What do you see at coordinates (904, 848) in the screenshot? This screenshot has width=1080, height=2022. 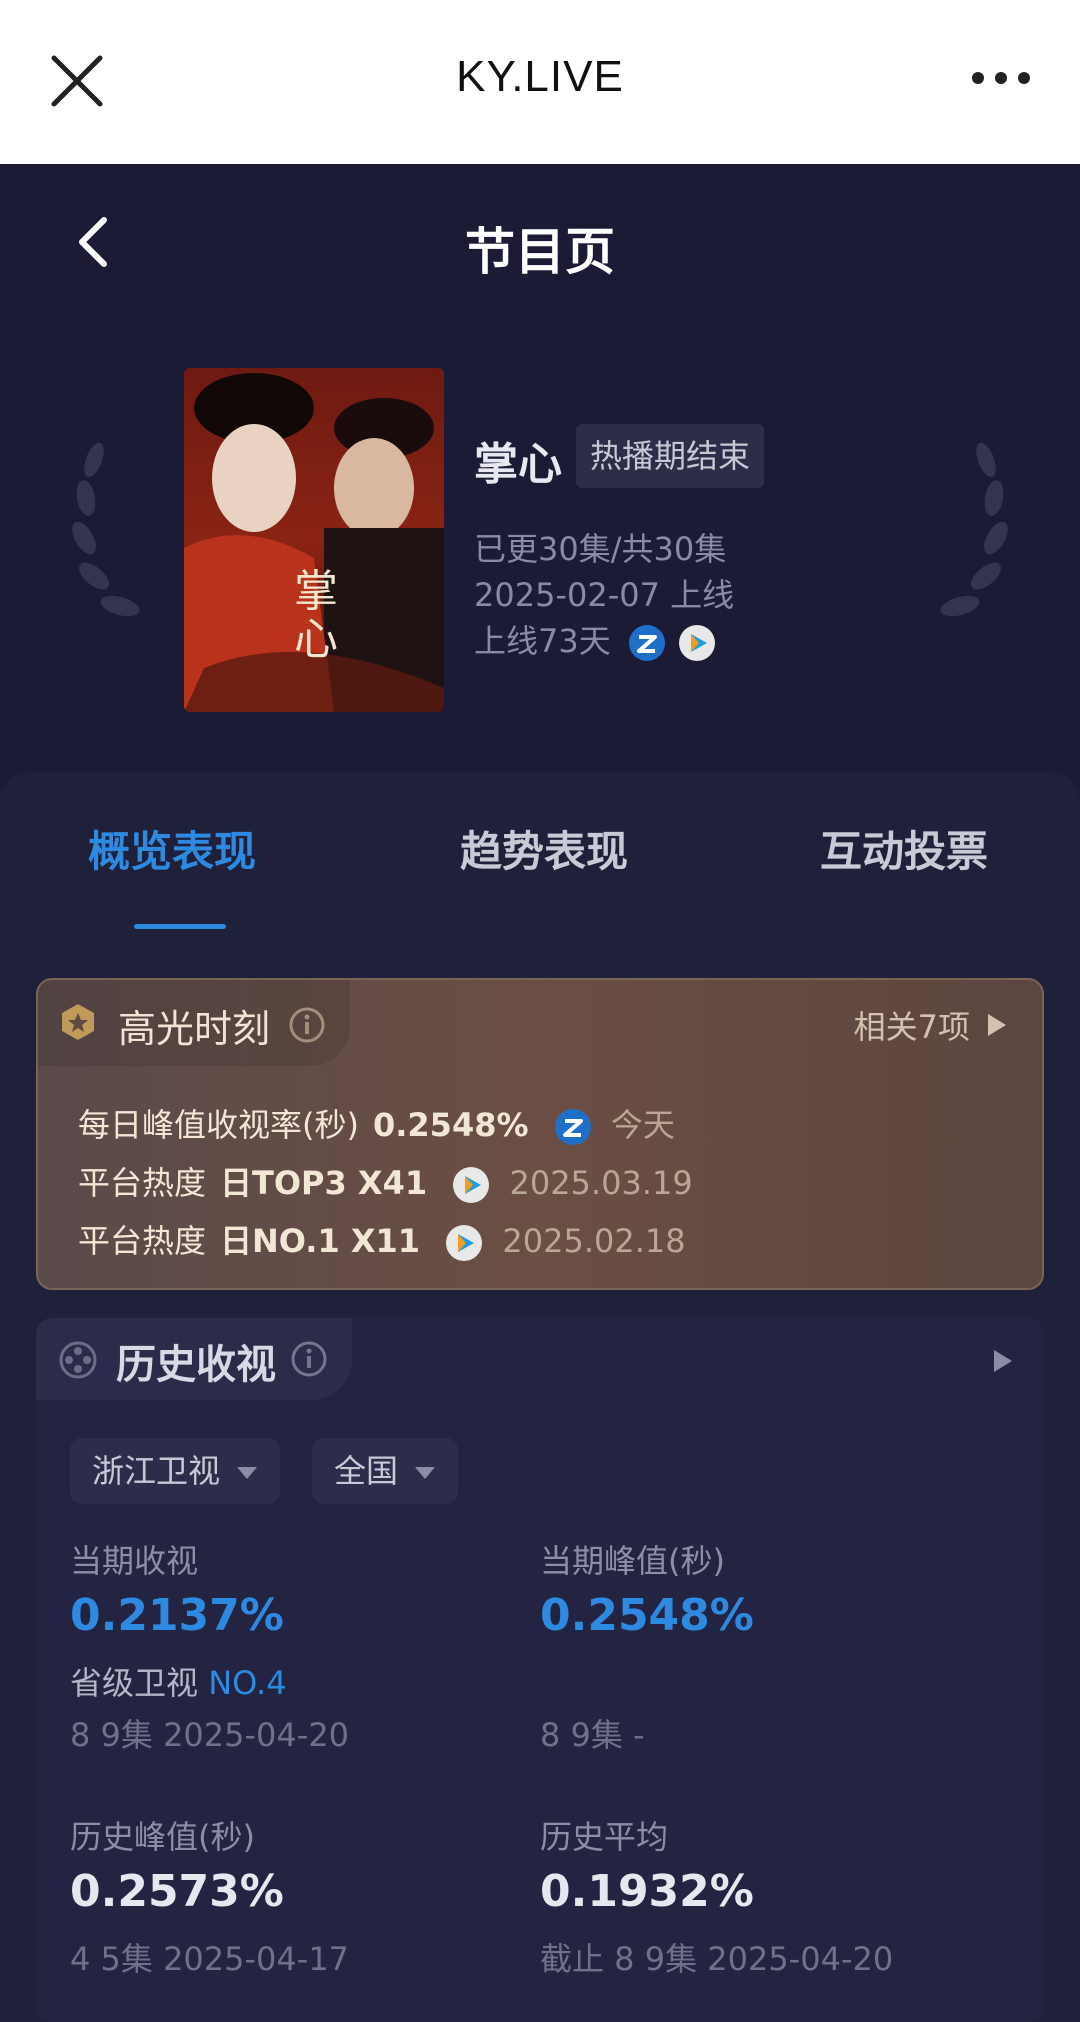 I see `tab-vote: 互动投票` at bounding box center [904, 848].